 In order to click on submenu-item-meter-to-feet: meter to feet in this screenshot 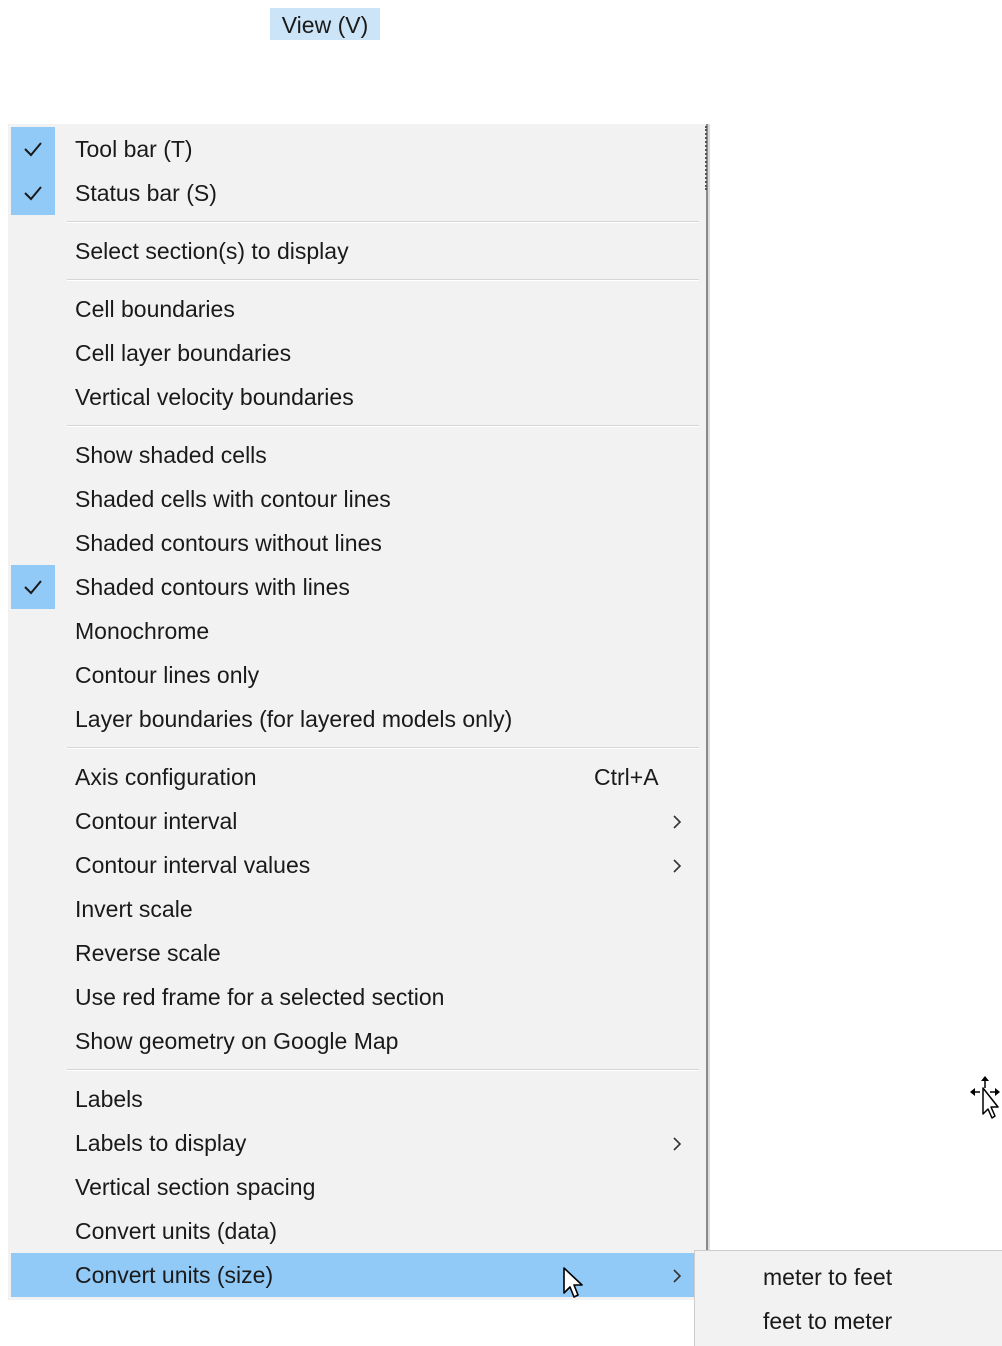, I will do `click(848, 1277)`.